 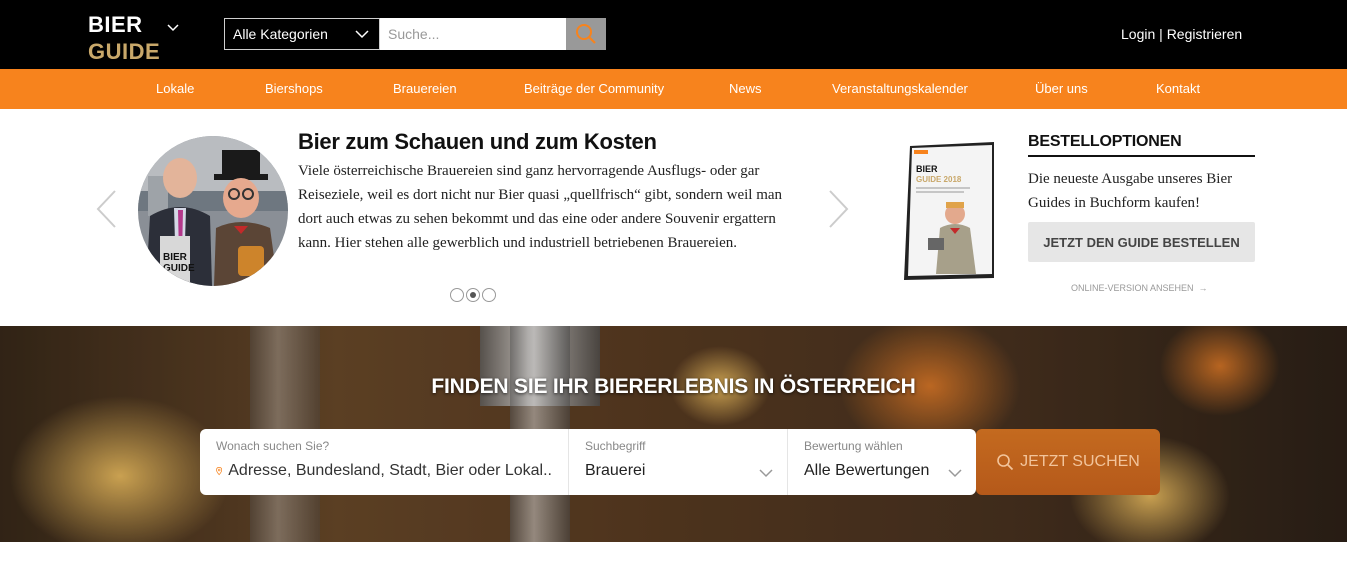 I want to click on arrow-right-icon: →, so click(x=1202, y=288).